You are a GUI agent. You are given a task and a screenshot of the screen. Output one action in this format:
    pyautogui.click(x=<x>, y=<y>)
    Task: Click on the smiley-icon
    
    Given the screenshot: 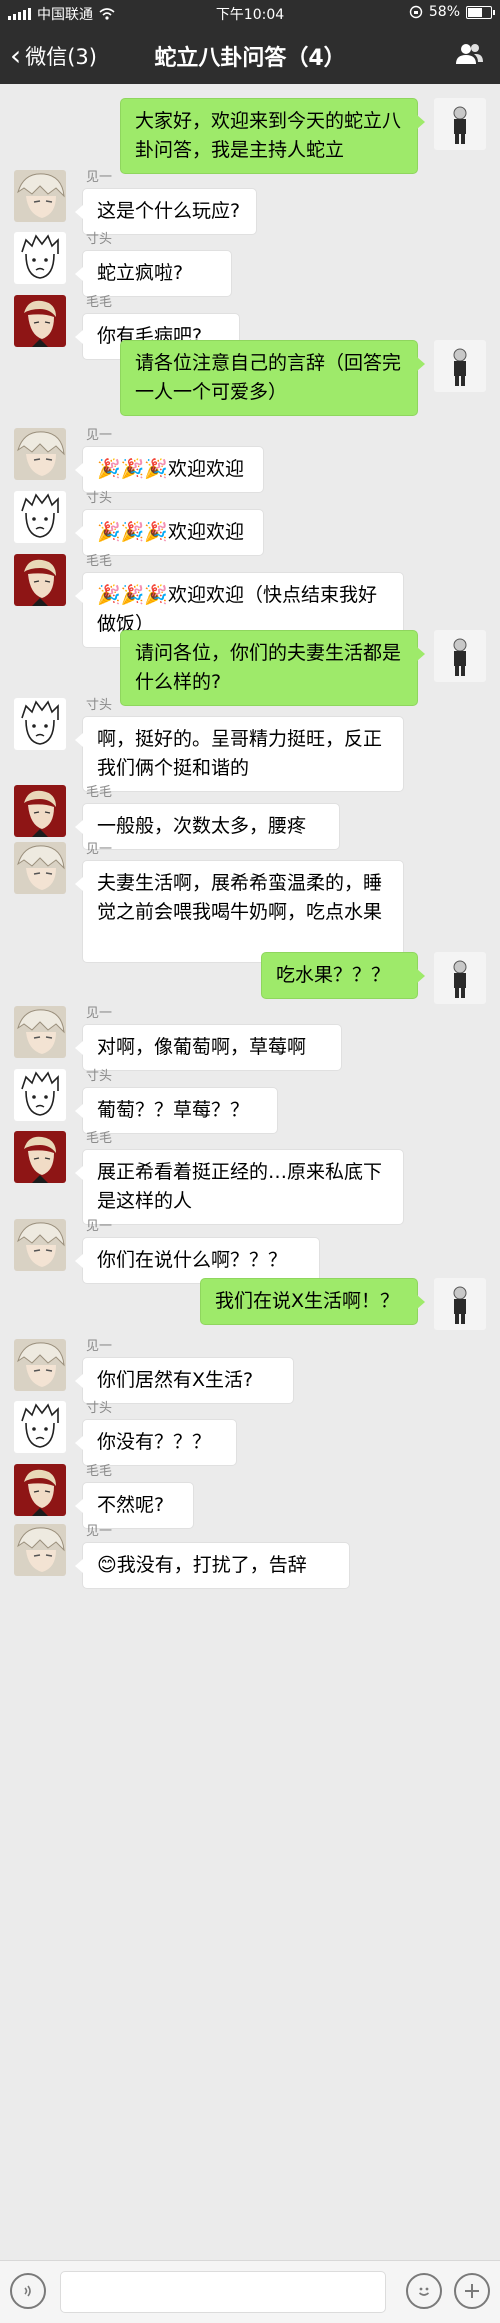 What is the action you would take?
    pyautogui.click(x=424, y=2291)
    